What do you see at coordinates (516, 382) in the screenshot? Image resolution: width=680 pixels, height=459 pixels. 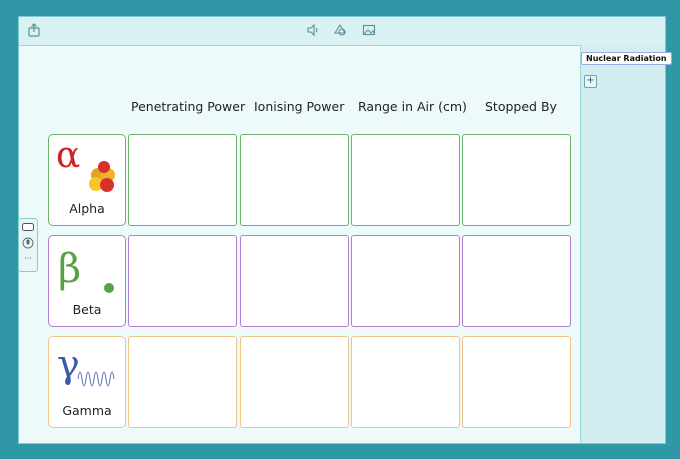 I see `gamma-stopped-cell` at bounding box center [516, 382].